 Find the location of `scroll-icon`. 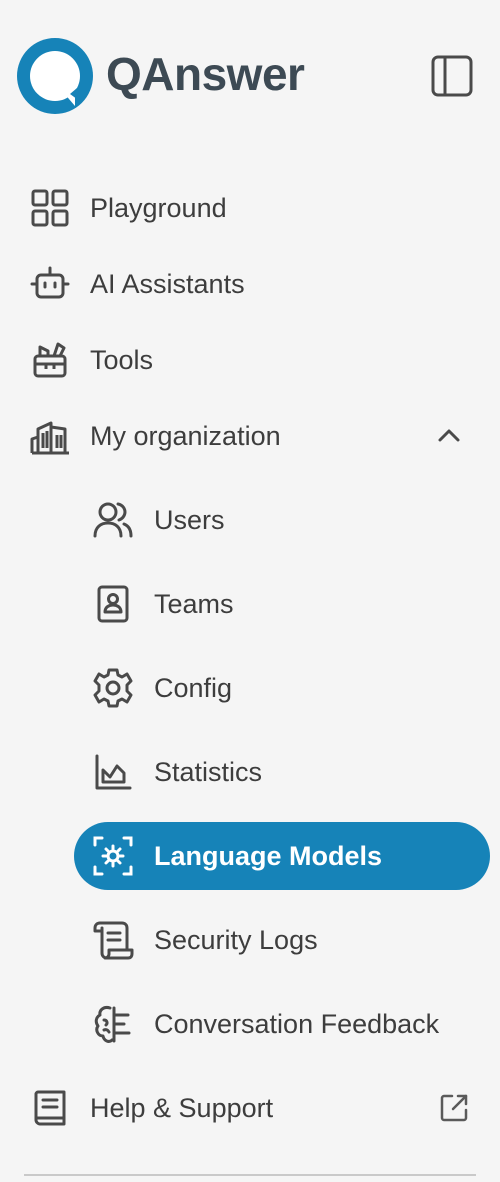

scroll-icon is located at coordinates (113, 940).